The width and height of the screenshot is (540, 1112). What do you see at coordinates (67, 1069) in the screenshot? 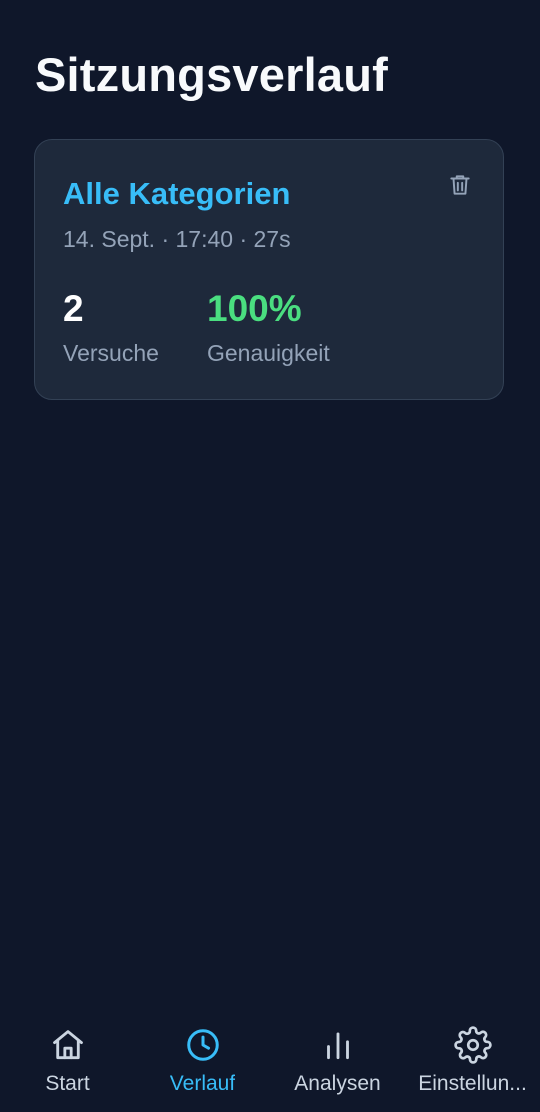
I see `nav-item-start: Start` at bounding box center [67, 1069].